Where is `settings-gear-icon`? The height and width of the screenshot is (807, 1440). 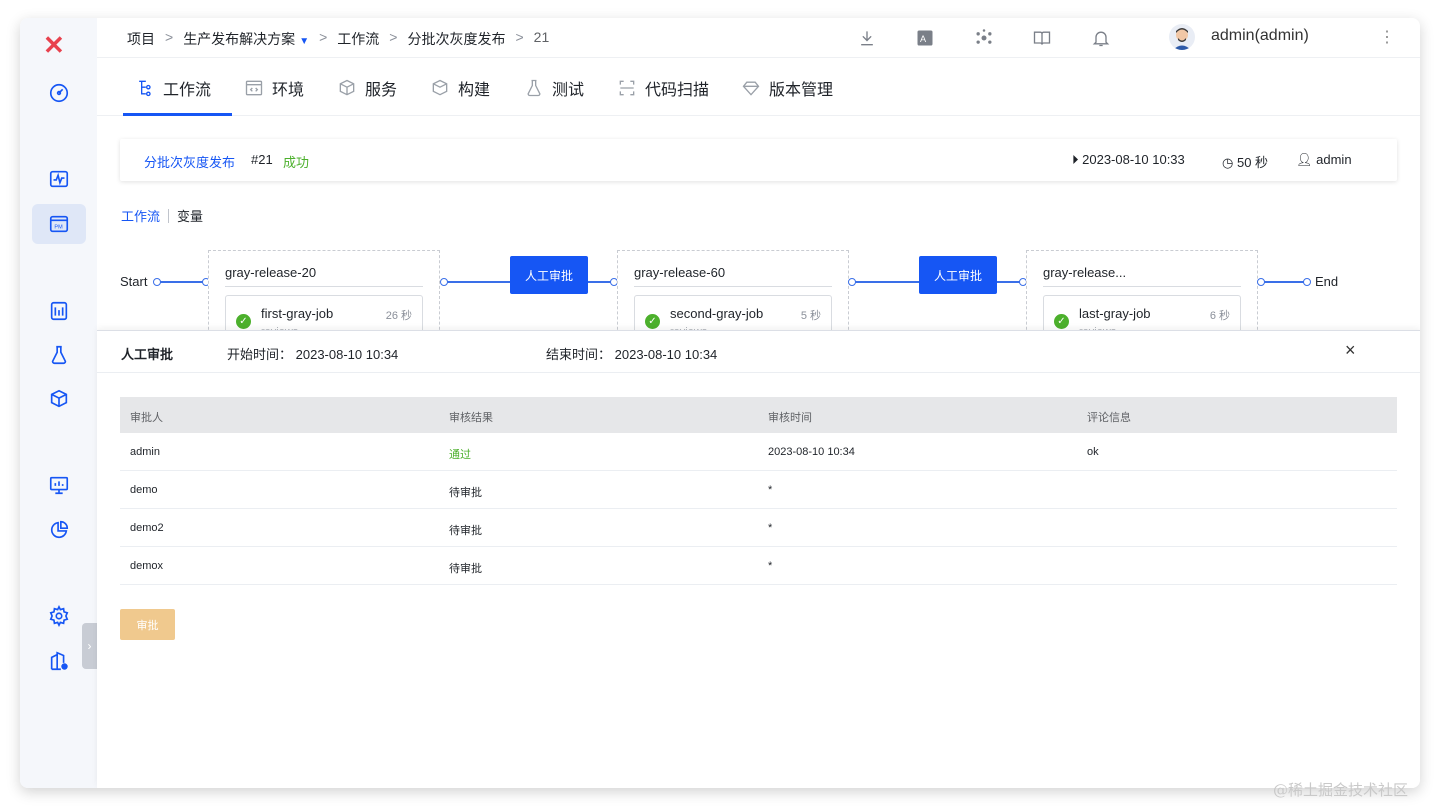
settings-gear-icon is located at coordinates (59, 616).